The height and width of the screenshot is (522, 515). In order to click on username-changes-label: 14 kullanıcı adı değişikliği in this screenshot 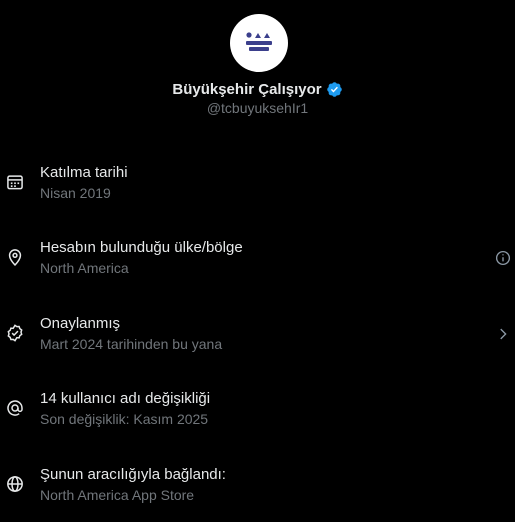, I will do `click(125, 398)`.